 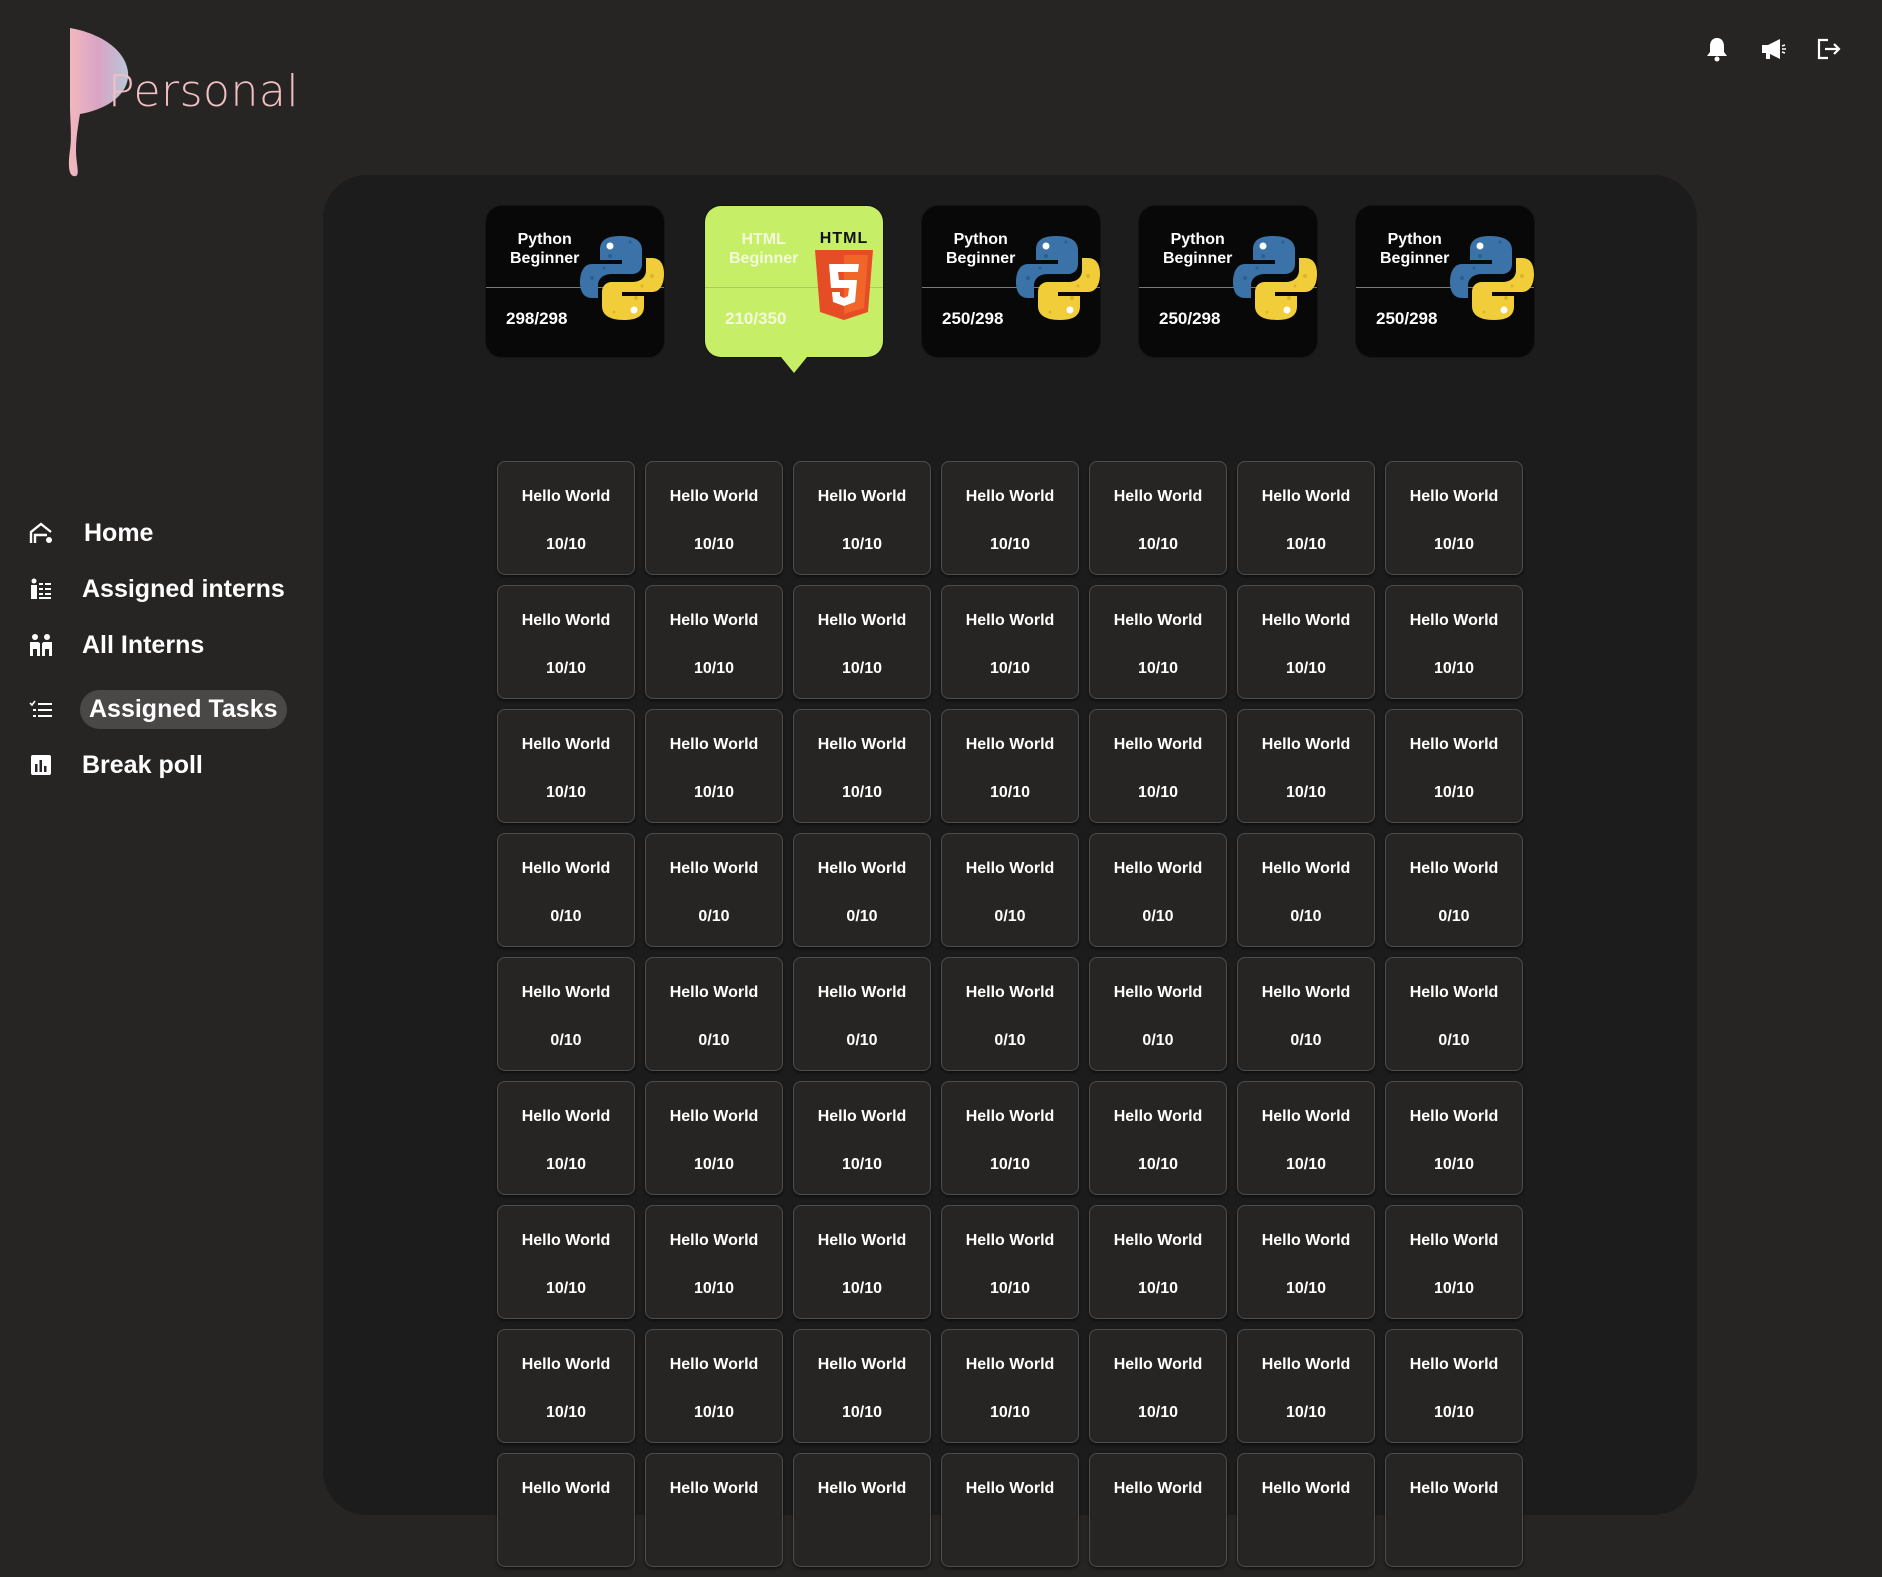 I want to click on sidebar-item-home: Home, so click(x=88, y=533).